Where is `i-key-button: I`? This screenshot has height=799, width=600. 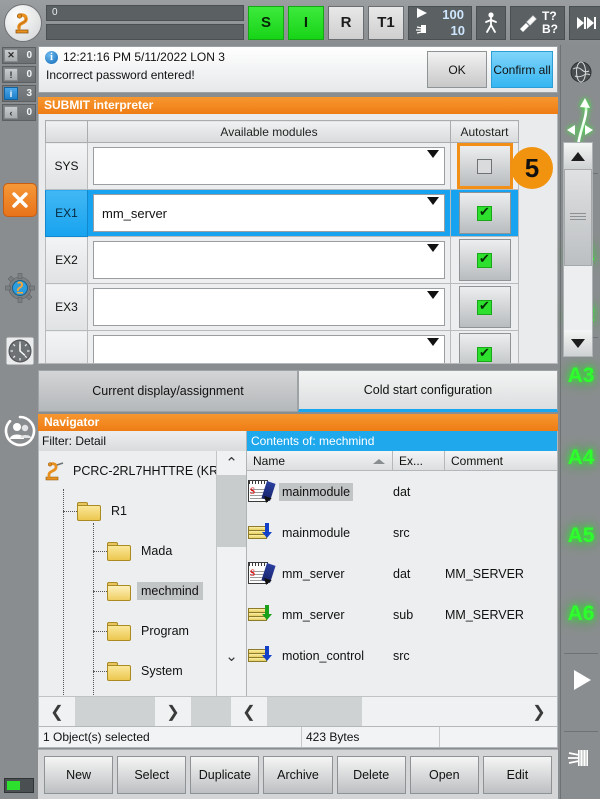 i-key-button: I is located at coordinates (306, 22).